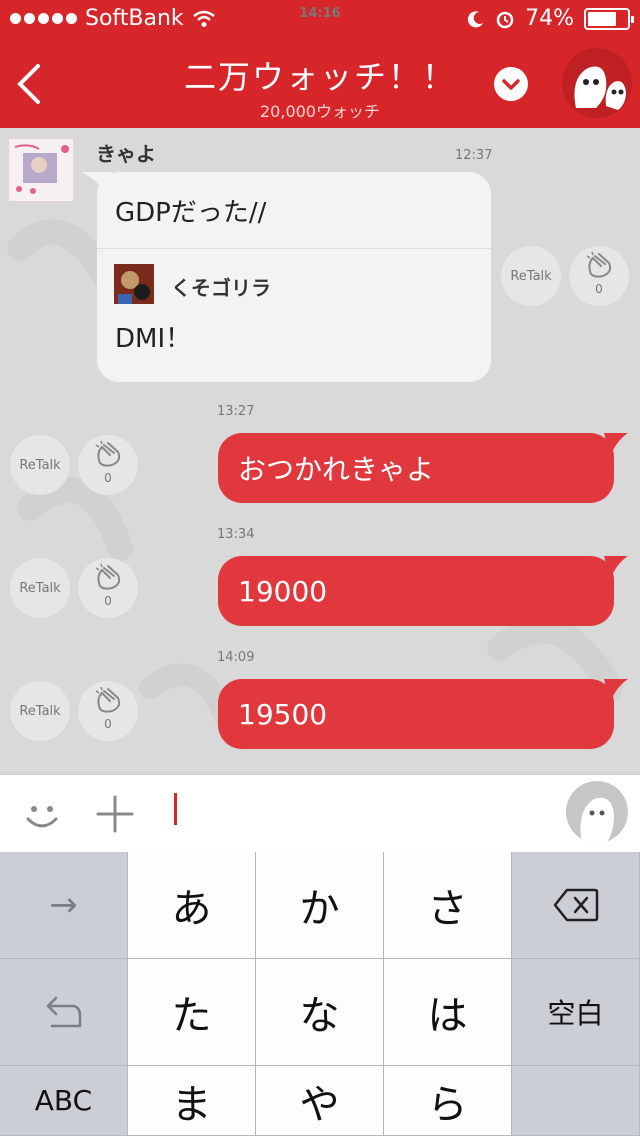 Image resolution: width=640 pixels, height=1136 pixels. Describe the element at coordinates (448, 1101) in the screenshot. I see `key-ra: ら` at that location.